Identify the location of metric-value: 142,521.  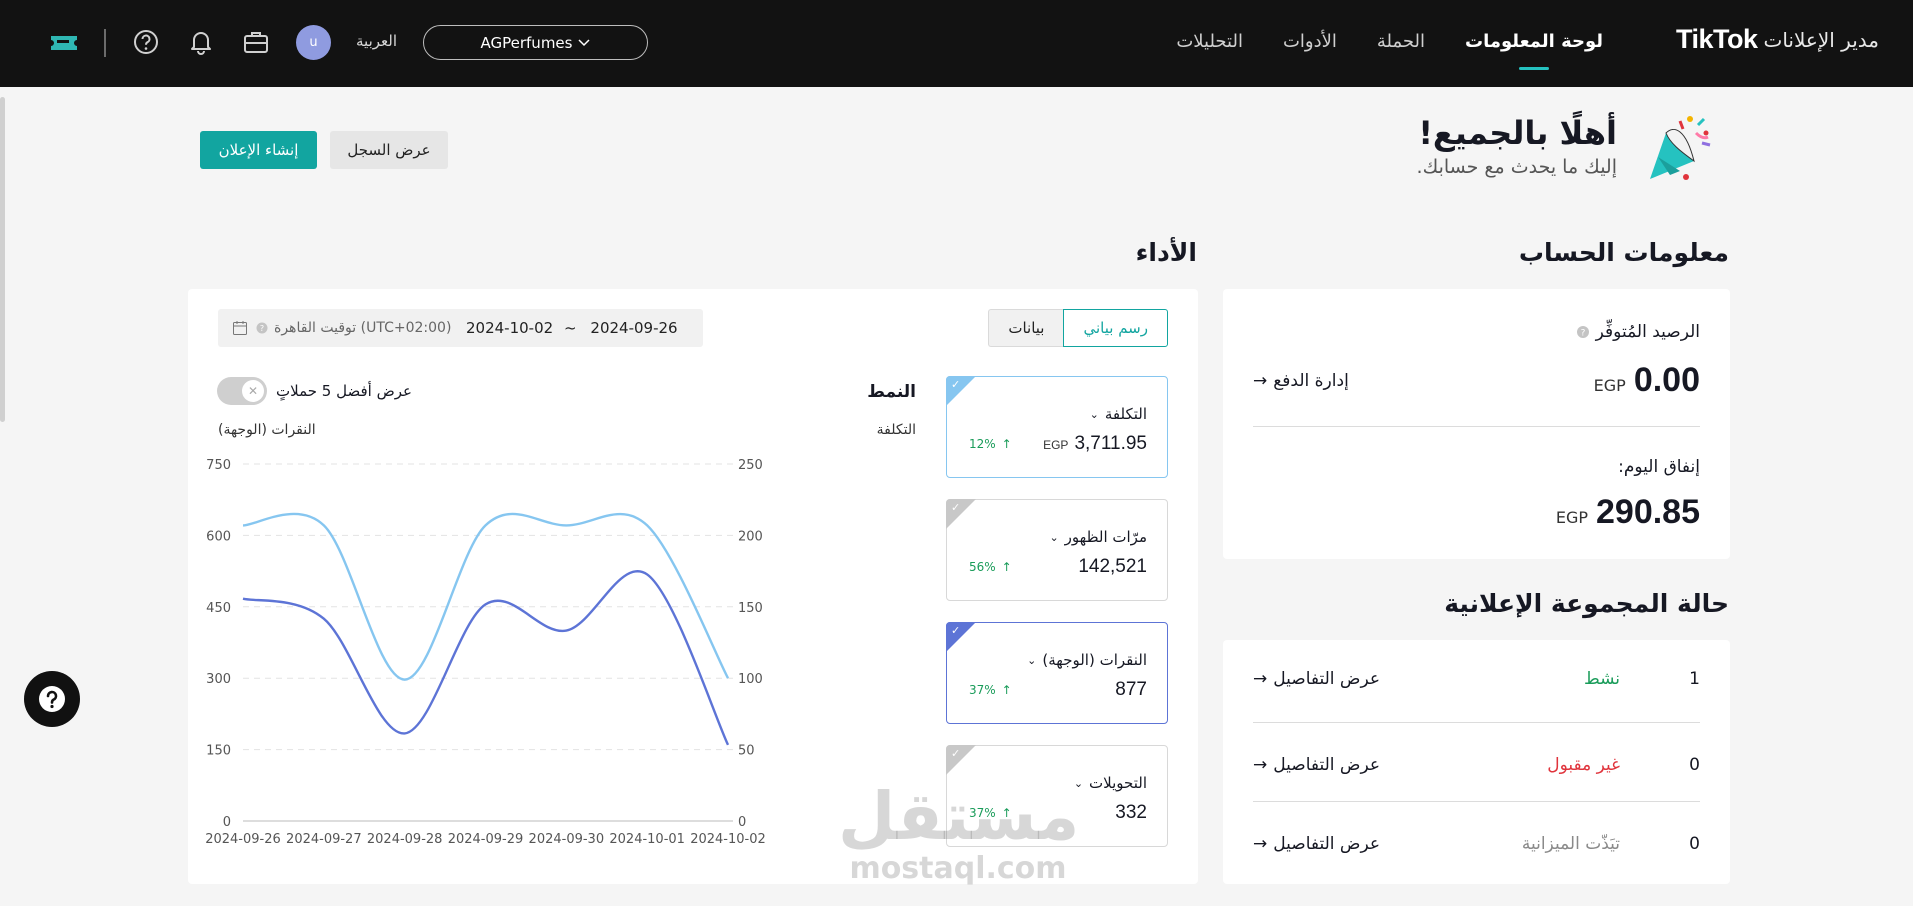
(1112, 567).